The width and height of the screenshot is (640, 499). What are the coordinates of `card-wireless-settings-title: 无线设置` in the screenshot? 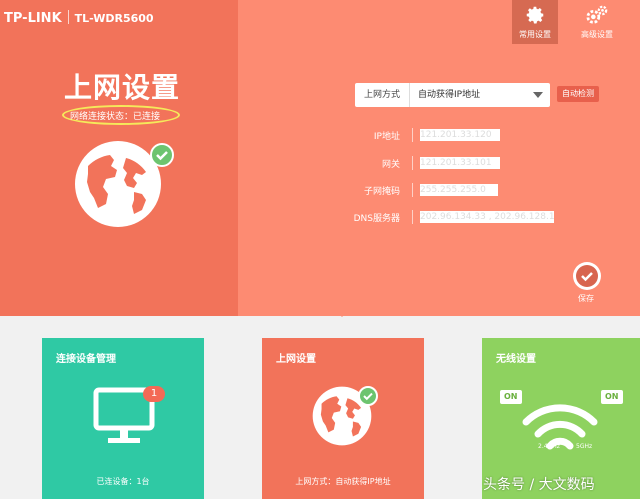 It's located at (516, 359).